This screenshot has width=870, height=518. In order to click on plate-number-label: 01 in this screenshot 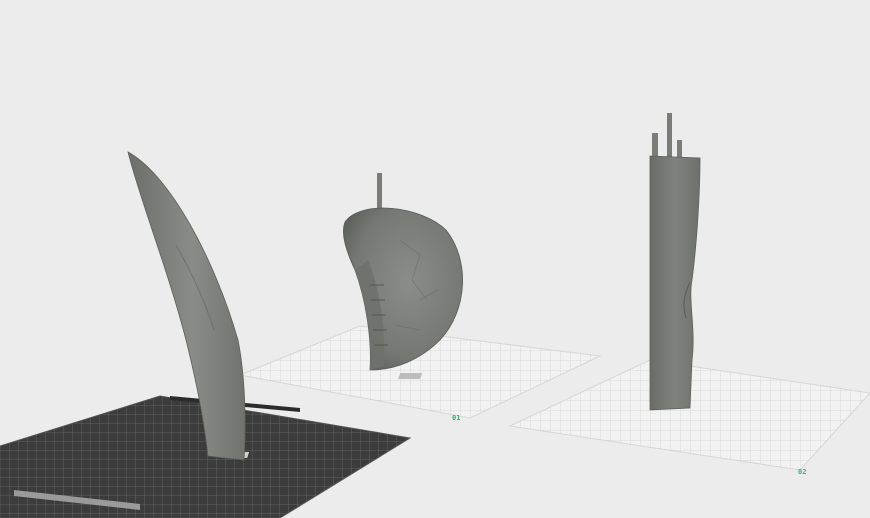, I will do `click(456, 418)`.